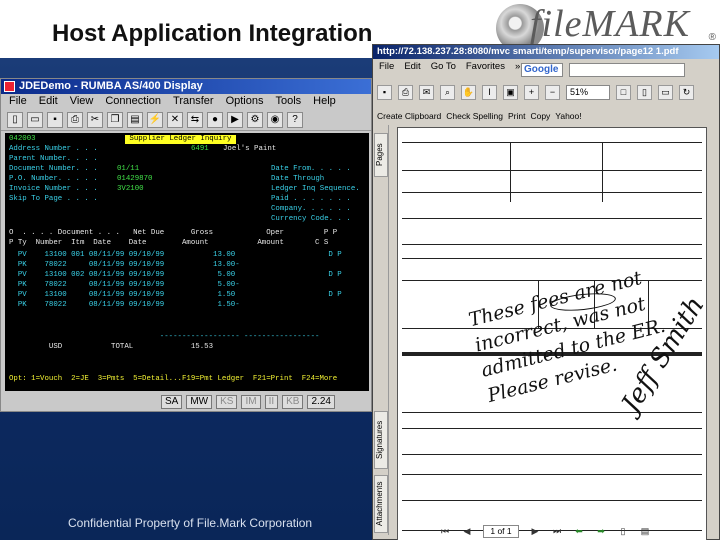 Image resolution: width=720 pixels, height=540 pixels. What do you see at coordinates (665, 92) in the screenshot?
I see `fit-width-icon: ▭` at bounding box center [665, 92].